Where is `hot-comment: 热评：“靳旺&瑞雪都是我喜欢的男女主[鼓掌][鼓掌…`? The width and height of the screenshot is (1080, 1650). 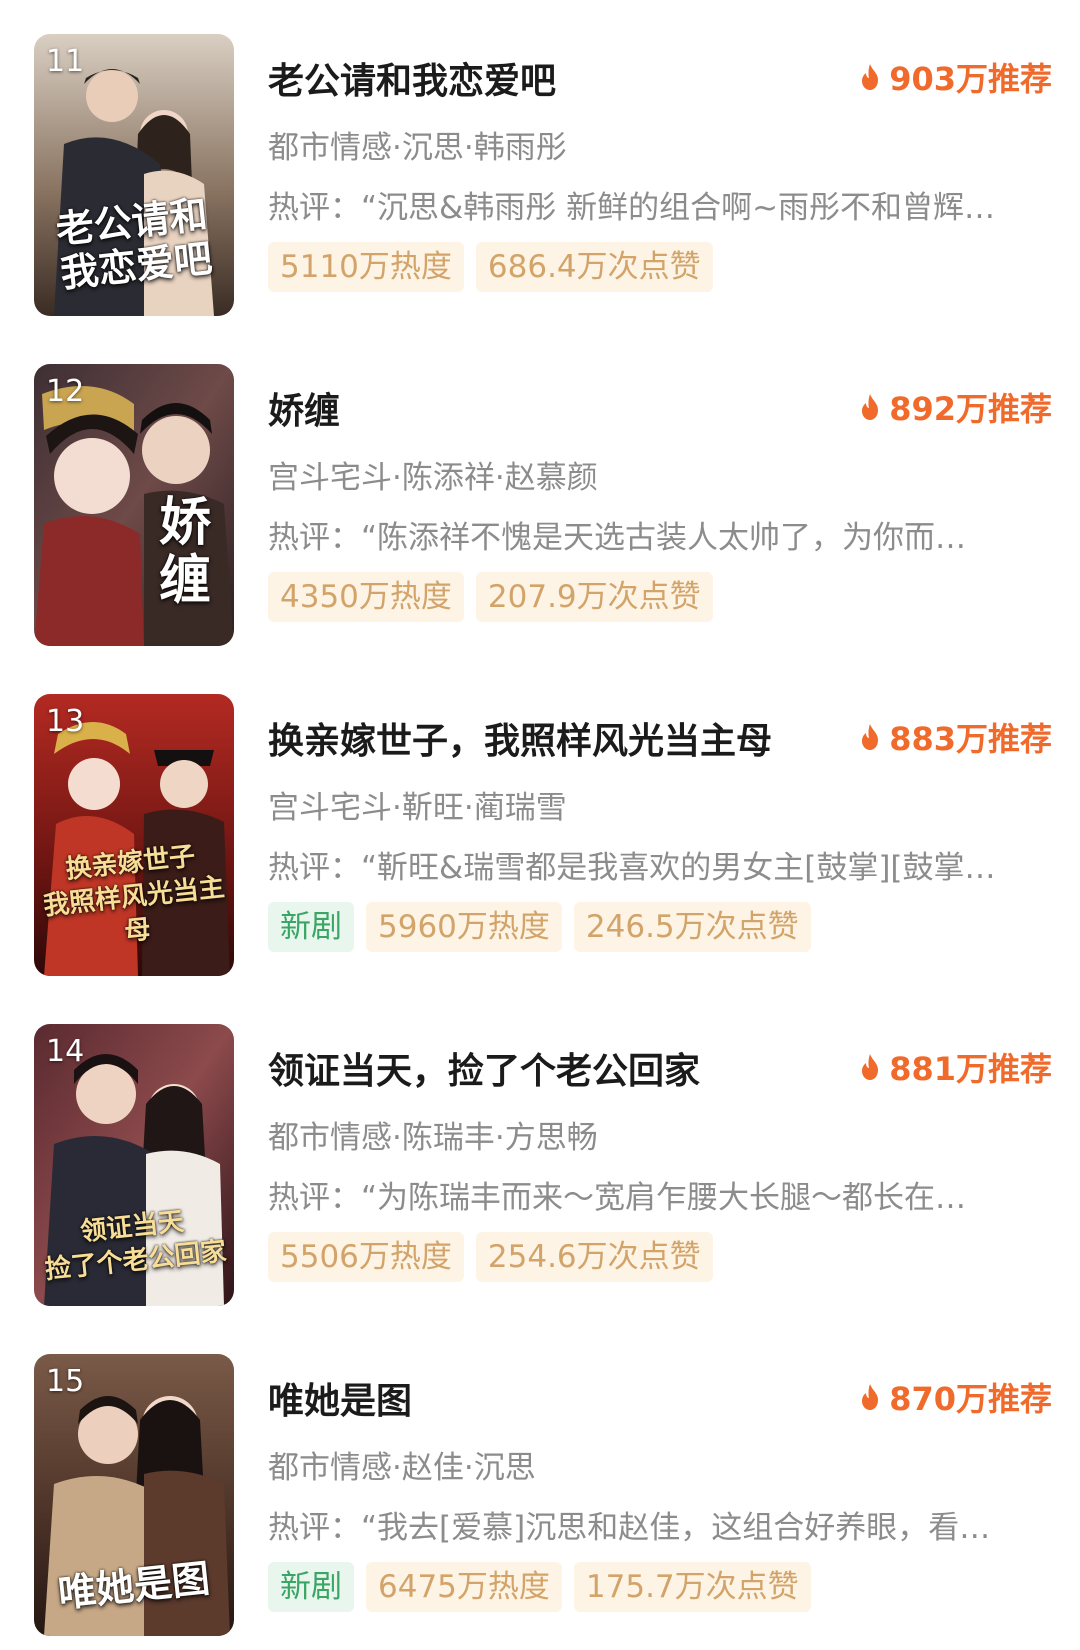 hot-comment: 热评：“靳旺&瑞雪都是我喜欢的男女主[鼓掌][鼓掌… is located at coordinates (632, 868).